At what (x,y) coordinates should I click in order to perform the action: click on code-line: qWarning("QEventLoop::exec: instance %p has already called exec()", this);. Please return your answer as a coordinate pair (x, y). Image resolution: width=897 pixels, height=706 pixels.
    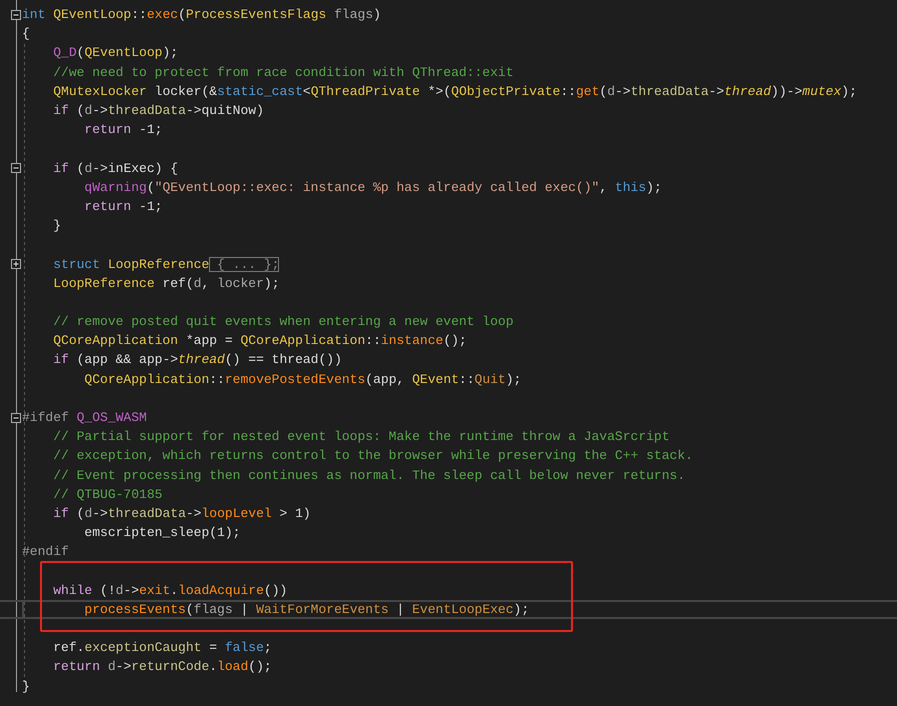
    Looking at the image, I should click on (373, 187).